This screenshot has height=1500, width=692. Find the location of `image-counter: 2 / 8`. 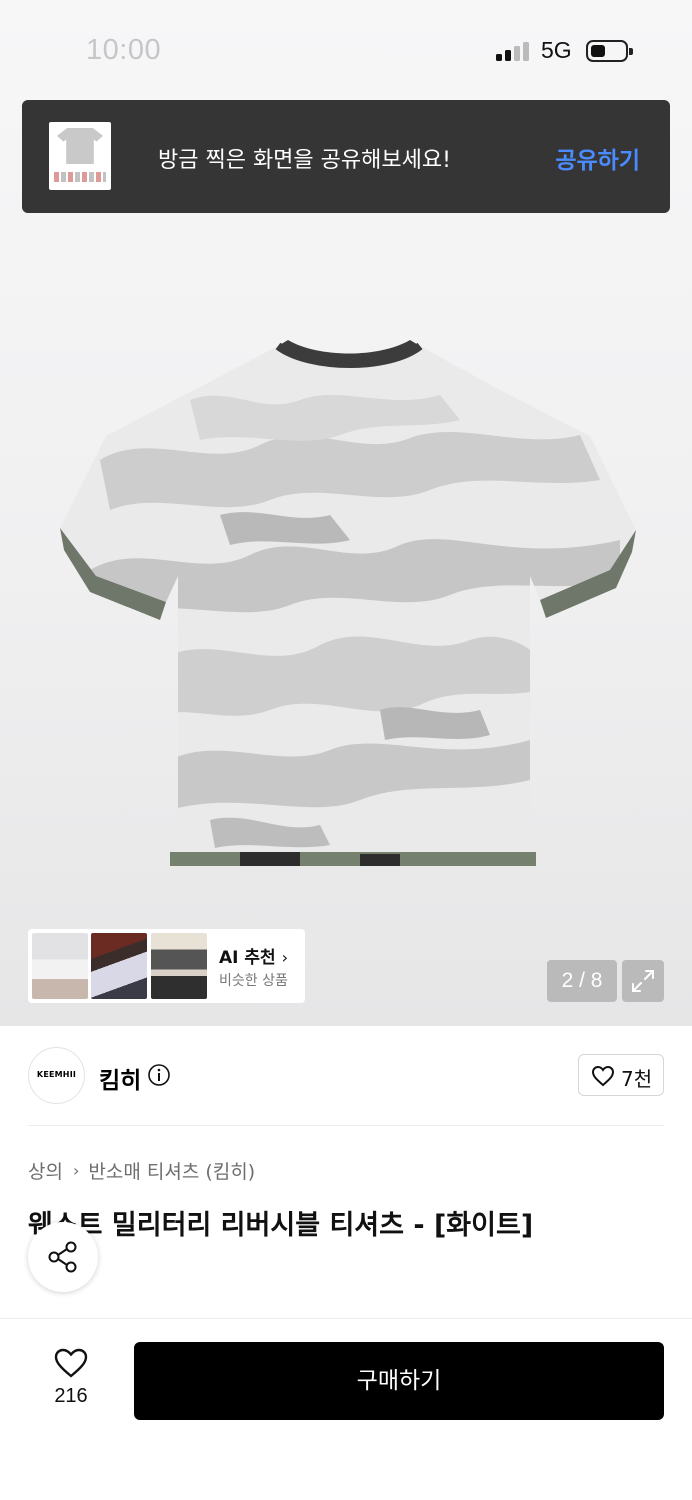

image-counter: 2 / 8 is located at coordinates (582, 981).